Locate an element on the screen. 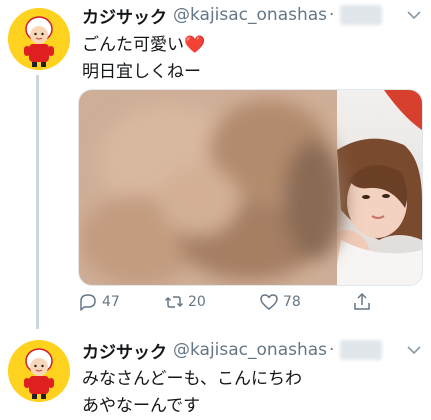  share-icon is located at coordinates (362, 301).